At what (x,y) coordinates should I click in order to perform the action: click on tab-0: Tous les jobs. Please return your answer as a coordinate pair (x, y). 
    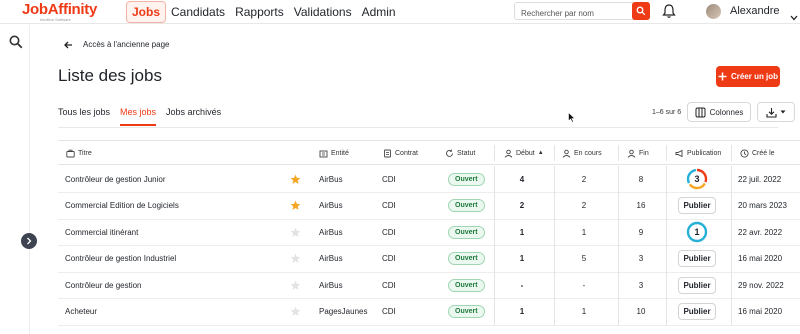
    Looking at the image, I should click on (84, 116).